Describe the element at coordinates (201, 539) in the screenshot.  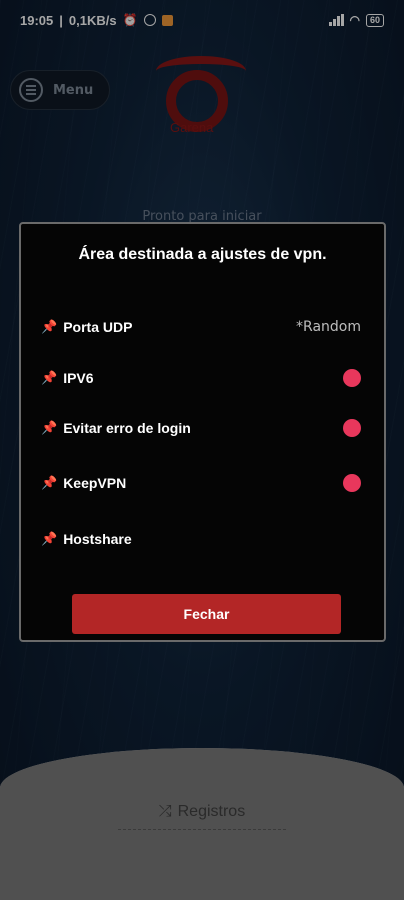
I see `setting-row-hostshare: 📌 Hostshare` at that location.